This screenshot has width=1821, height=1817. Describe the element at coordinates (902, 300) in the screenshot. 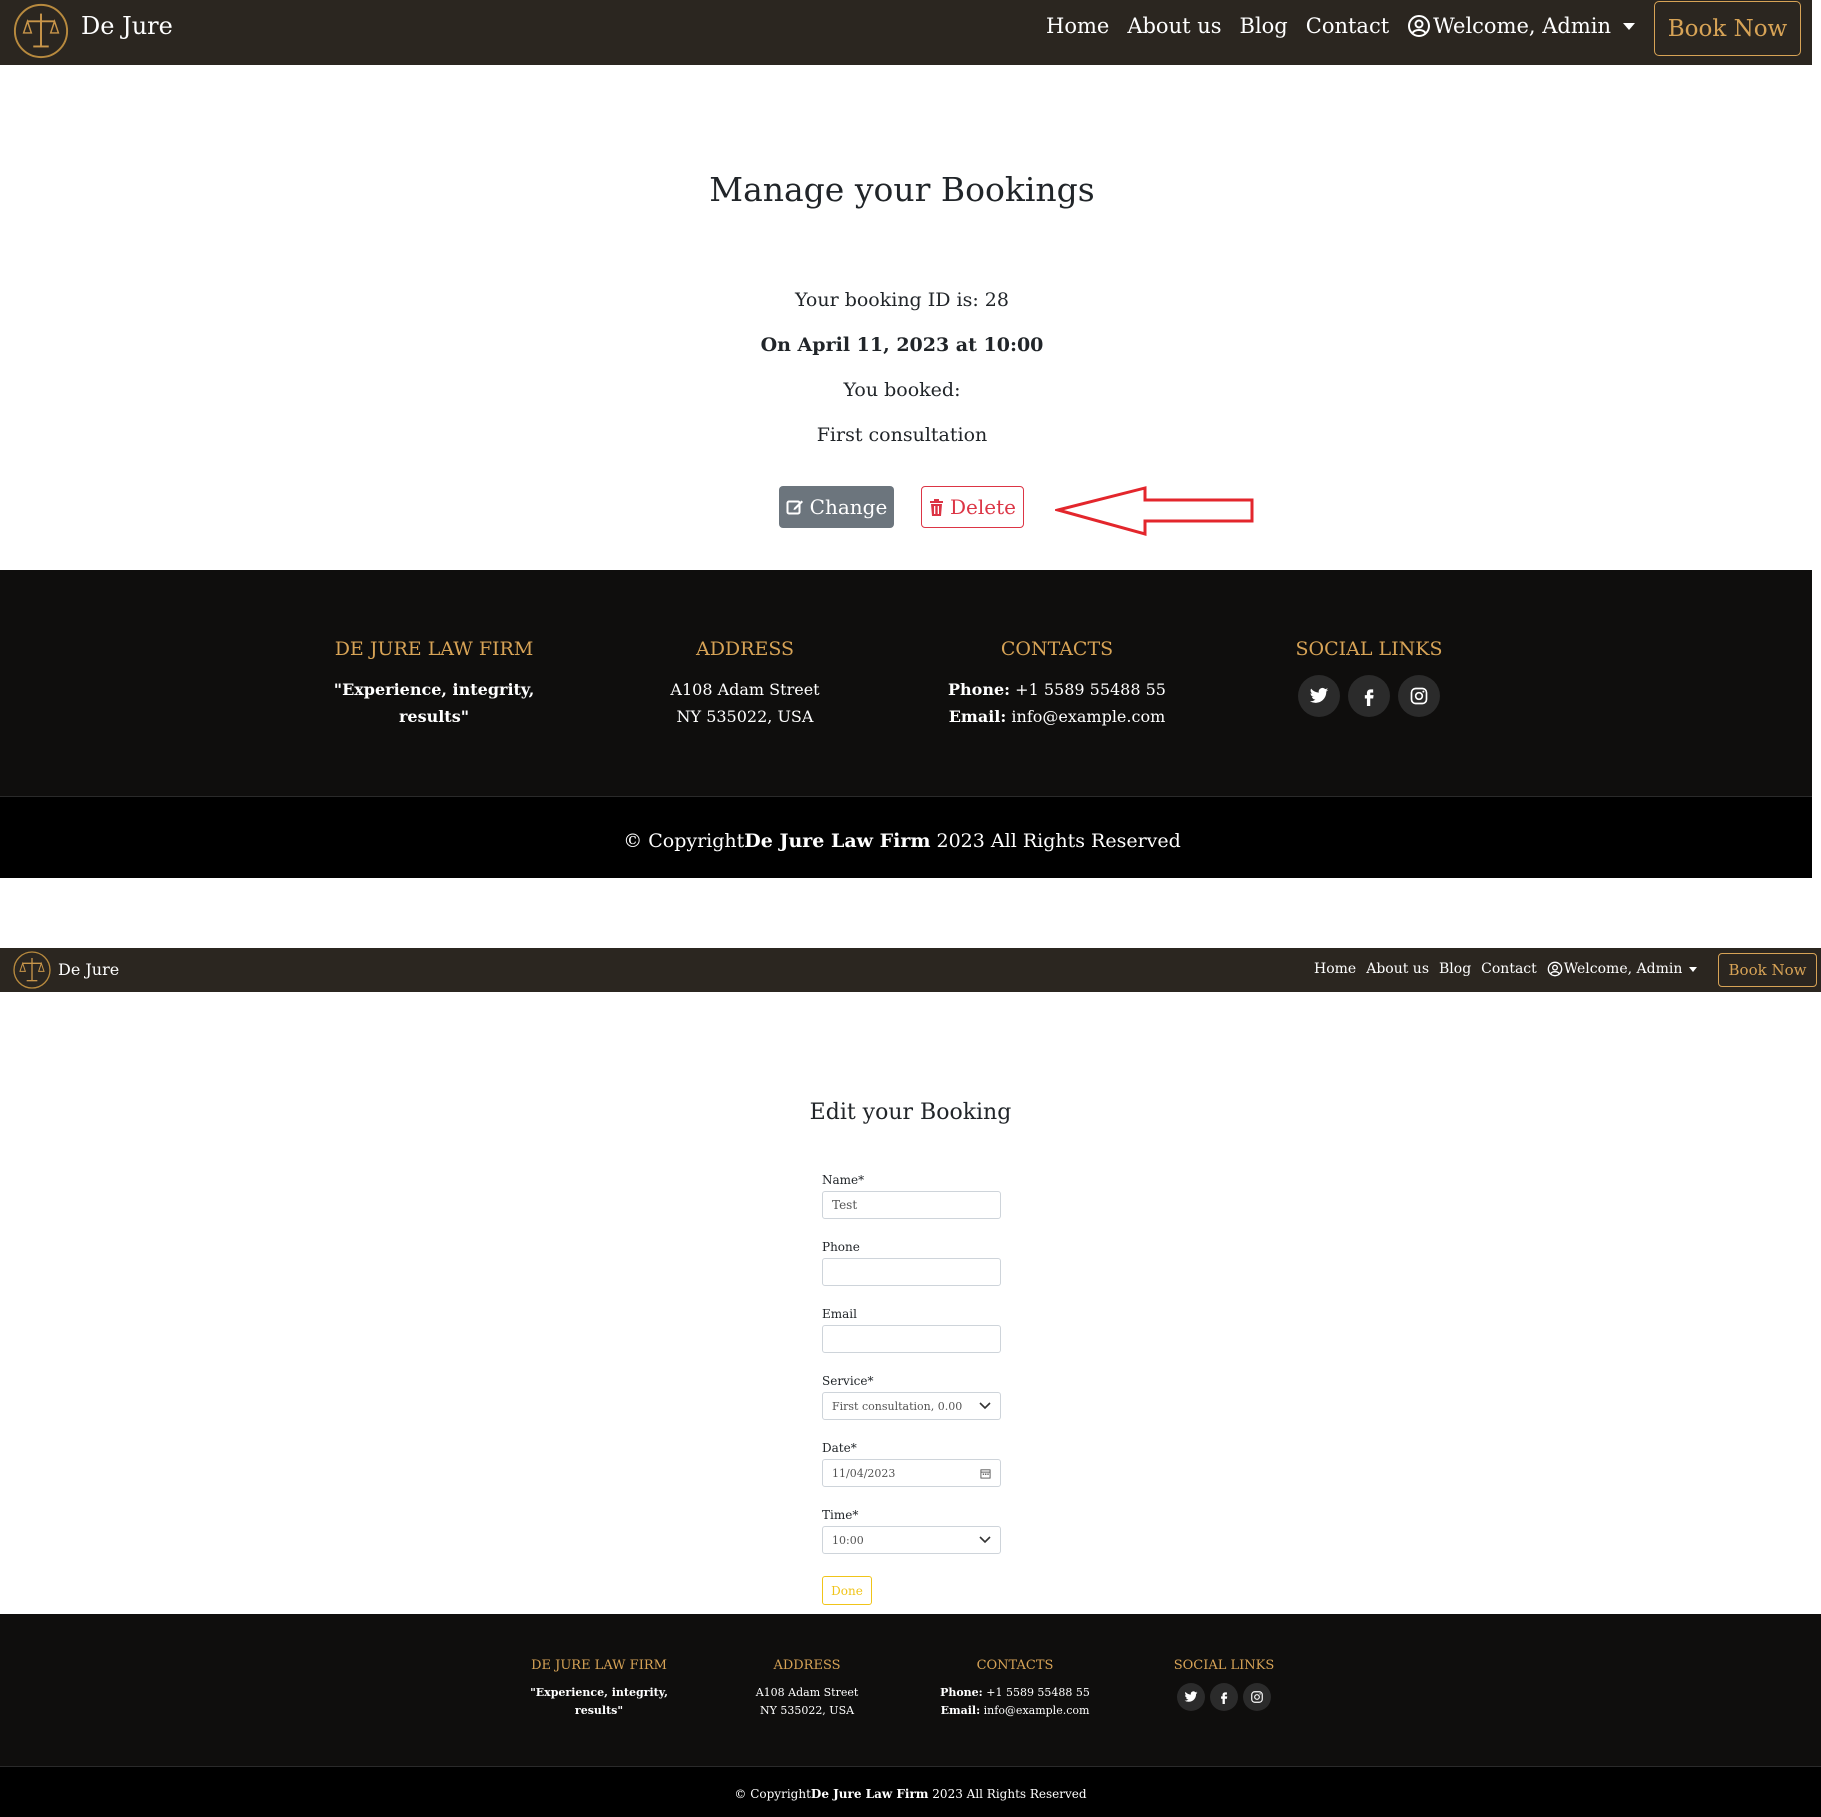

I see `booking-id-text: Your booking ID is: 28` at that location.